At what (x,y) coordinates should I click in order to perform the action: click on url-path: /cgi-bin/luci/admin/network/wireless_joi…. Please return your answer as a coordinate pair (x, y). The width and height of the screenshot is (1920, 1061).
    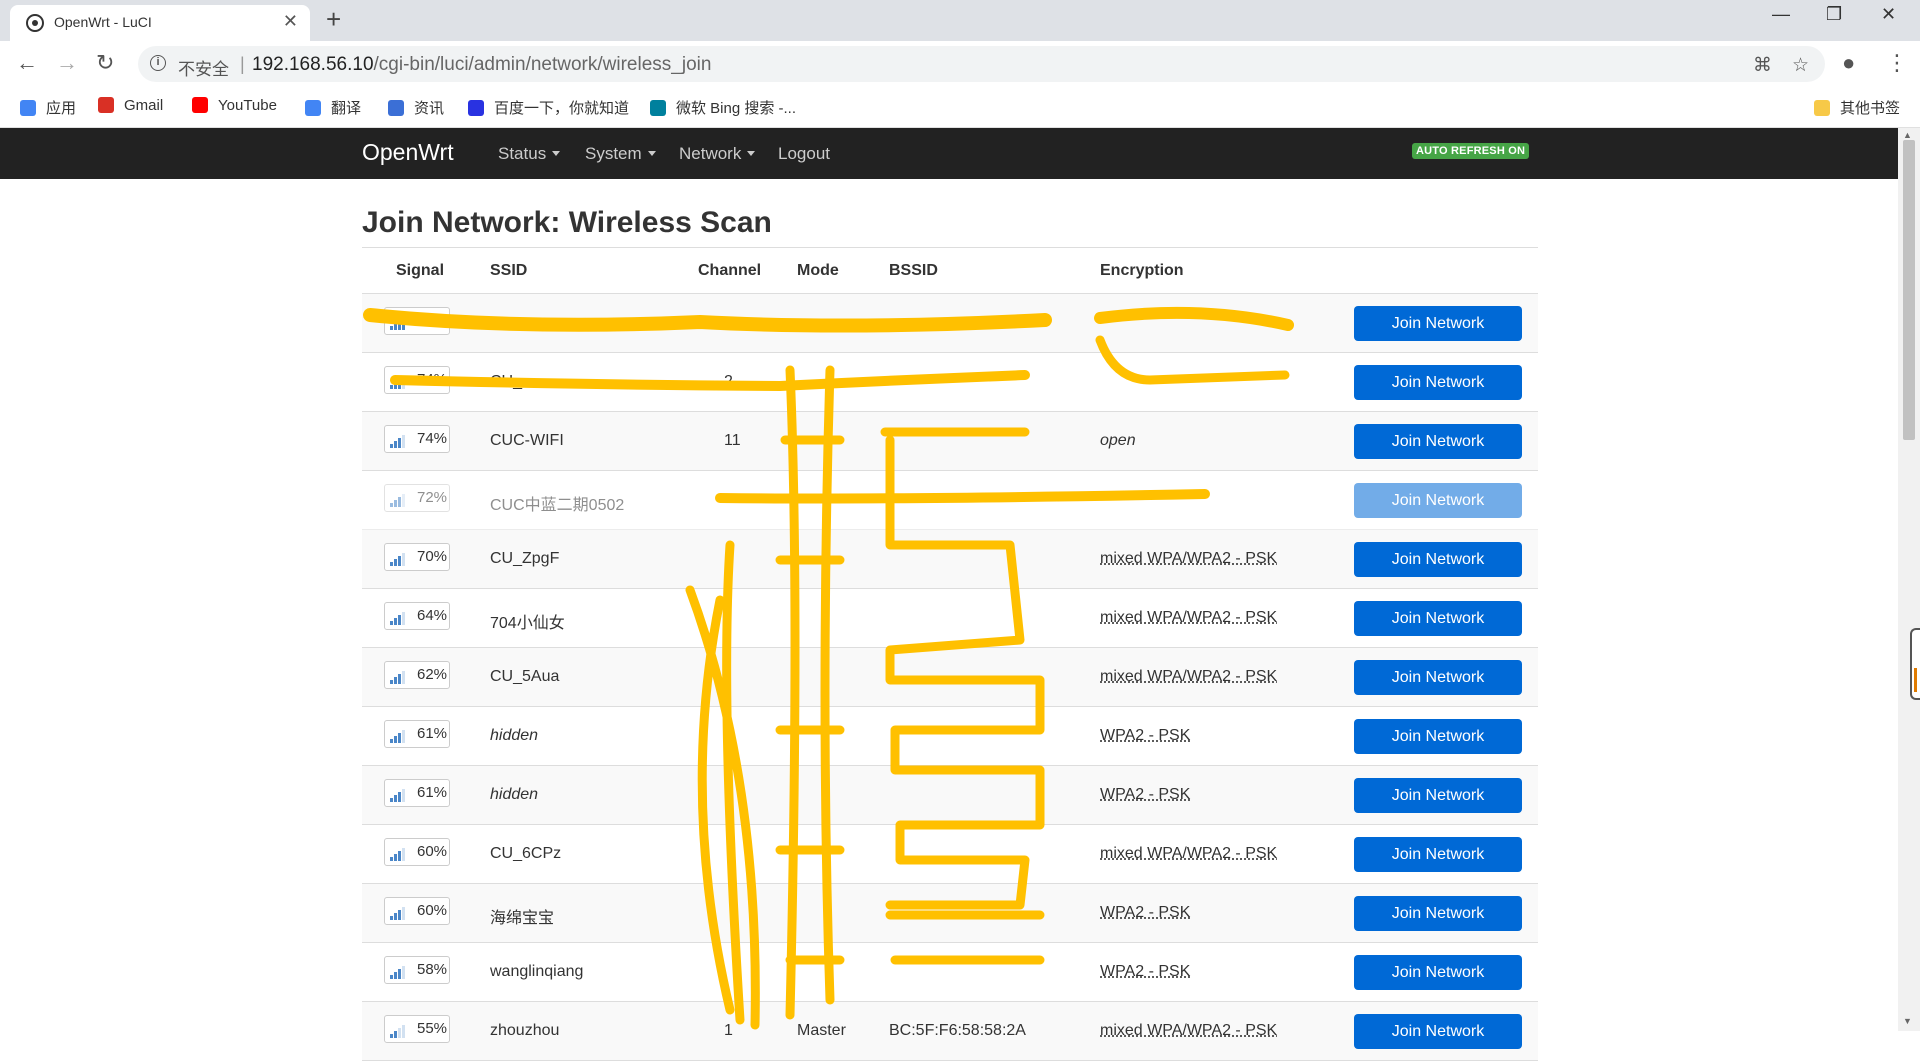
    Looking at the image, I should click on (542, 64).